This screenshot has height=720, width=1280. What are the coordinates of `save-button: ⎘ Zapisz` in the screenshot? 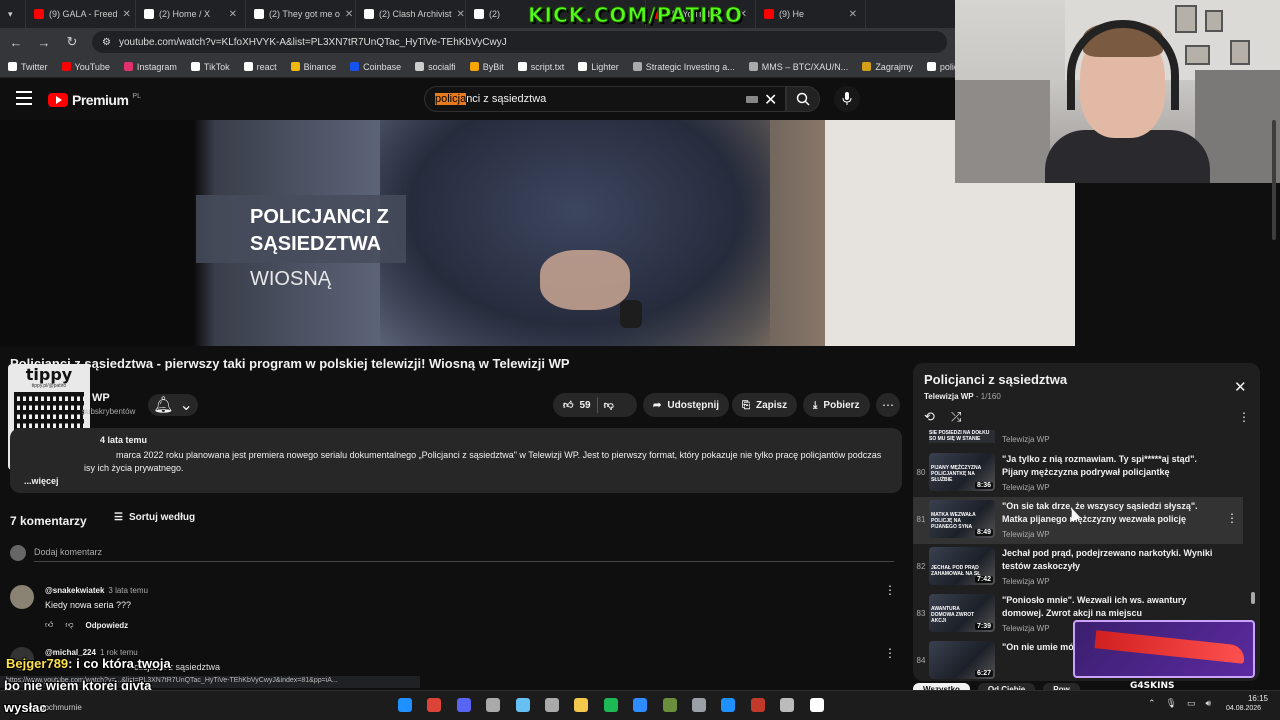 It's located at (765, 405).